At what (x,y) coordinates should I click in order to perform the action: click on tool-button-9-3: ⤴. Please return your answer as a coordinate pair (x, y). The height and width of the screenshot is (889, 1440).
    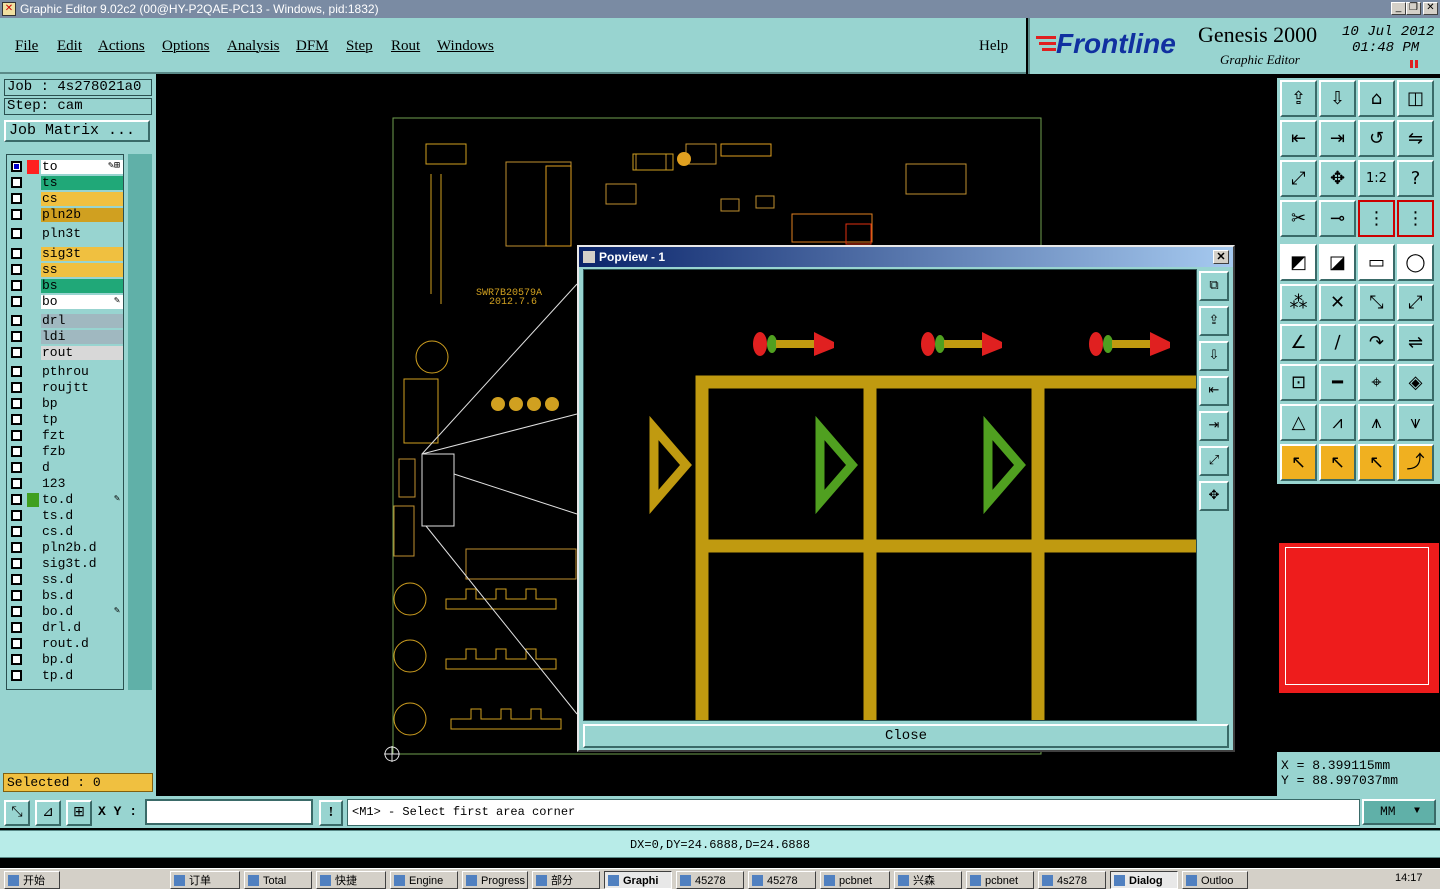
    Looking at the image, I should click on (1415, 462).